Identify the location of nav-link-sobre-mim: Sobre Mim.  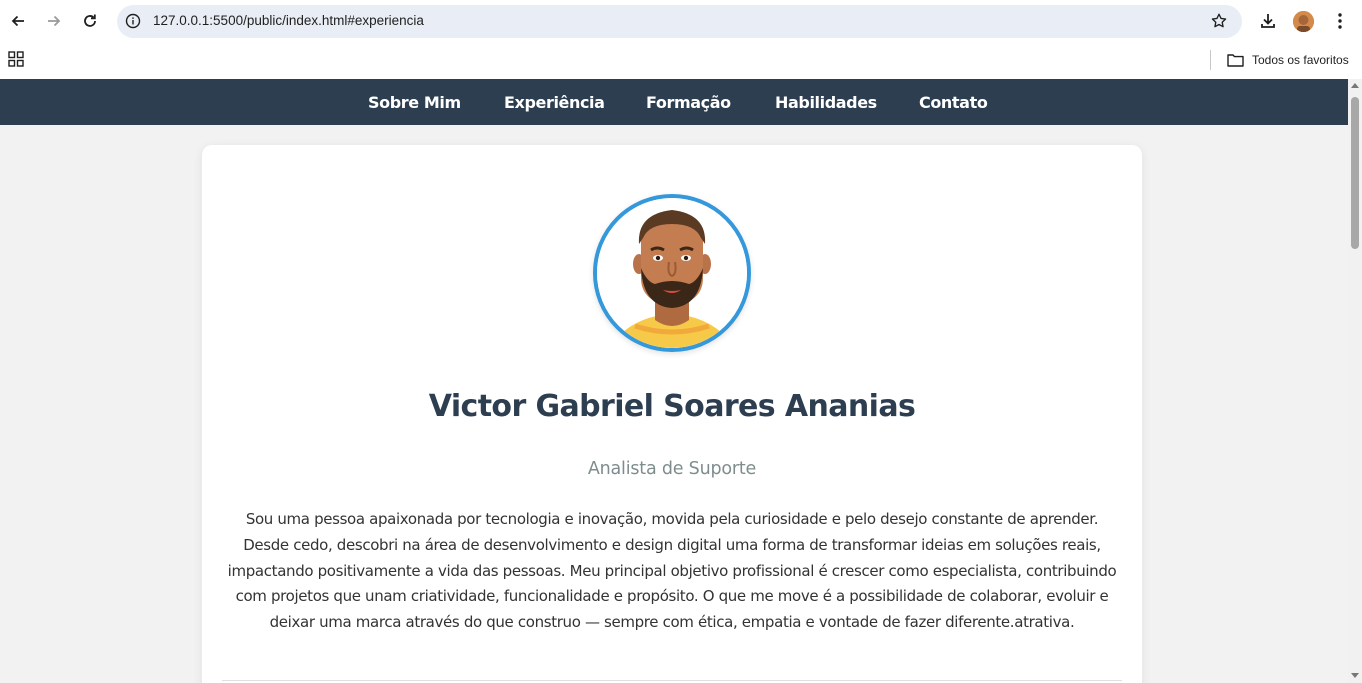
(414, 102).